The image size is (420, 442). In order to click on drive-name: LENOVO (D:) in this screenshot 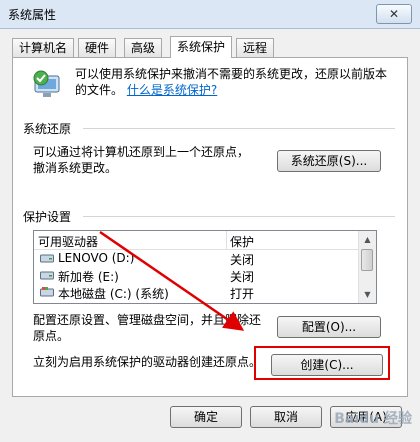, I will do `click(96, 258)`.